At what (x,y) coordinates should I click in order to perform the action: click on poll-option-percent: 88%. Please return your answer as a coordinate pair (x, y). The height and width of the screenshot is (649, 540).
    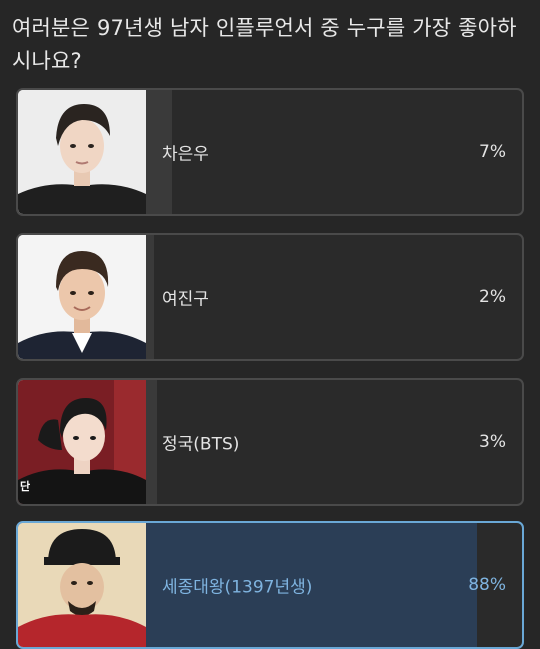
    Looking at the image, I should click on (487, 585).